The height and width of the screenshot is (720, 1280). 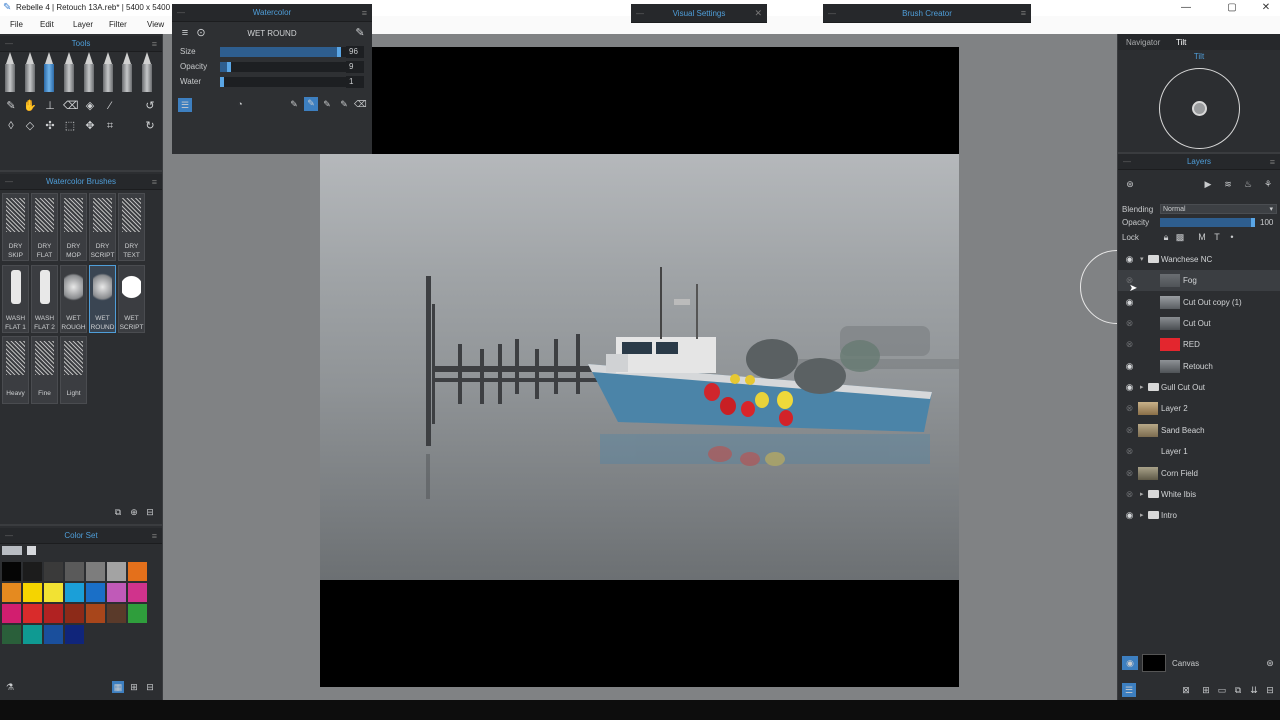 I want to click on brush-preset: DRY SCRIPT, so click(x=102, y=227).